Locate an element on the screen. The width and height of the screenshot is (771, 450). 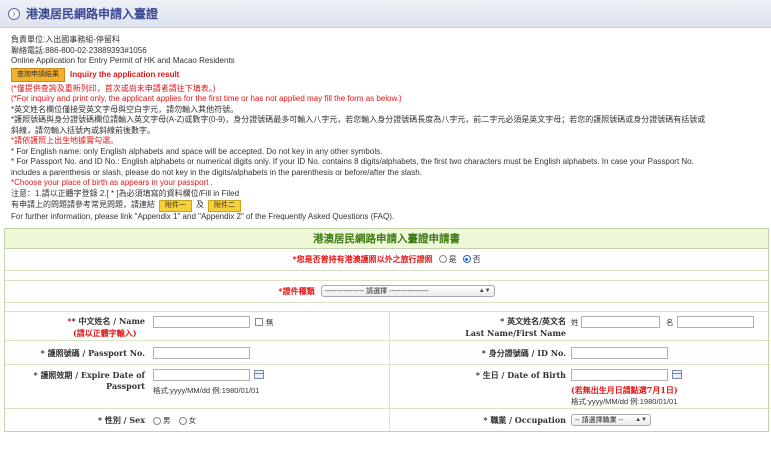
occupation-cell: * 職業 / Occupation -- 請選擇職業 -- ▲▼ is located at coordinates (580, 420).